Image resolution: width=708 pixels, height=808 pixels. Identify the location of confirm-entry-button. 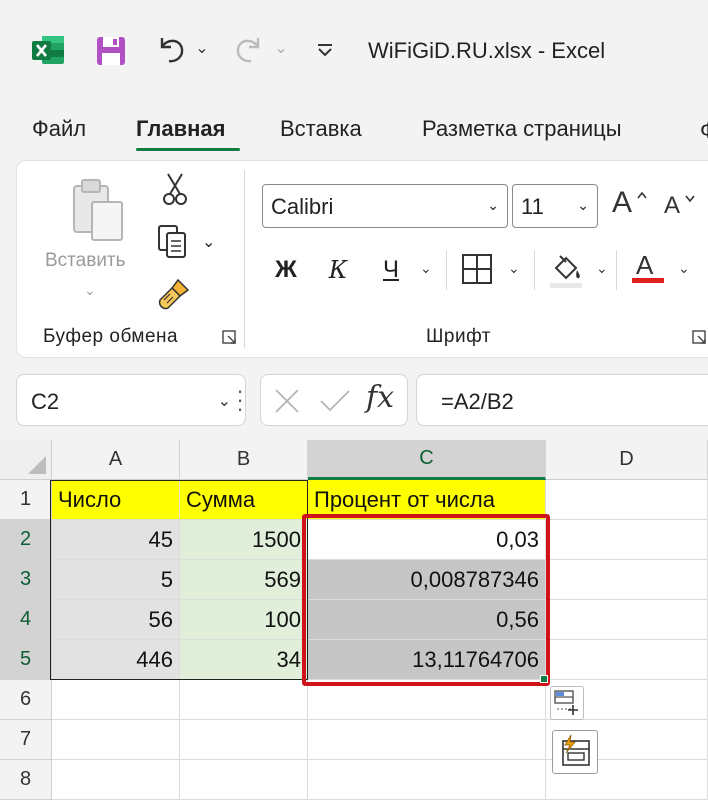
(335, 401).